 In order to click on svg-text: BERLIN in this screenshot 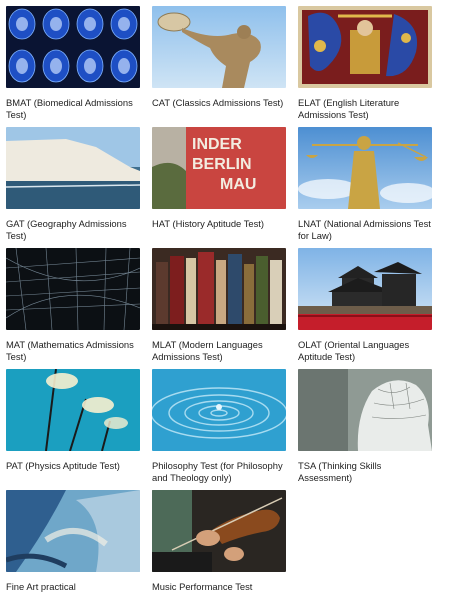, I will do `click(222, 164)`.